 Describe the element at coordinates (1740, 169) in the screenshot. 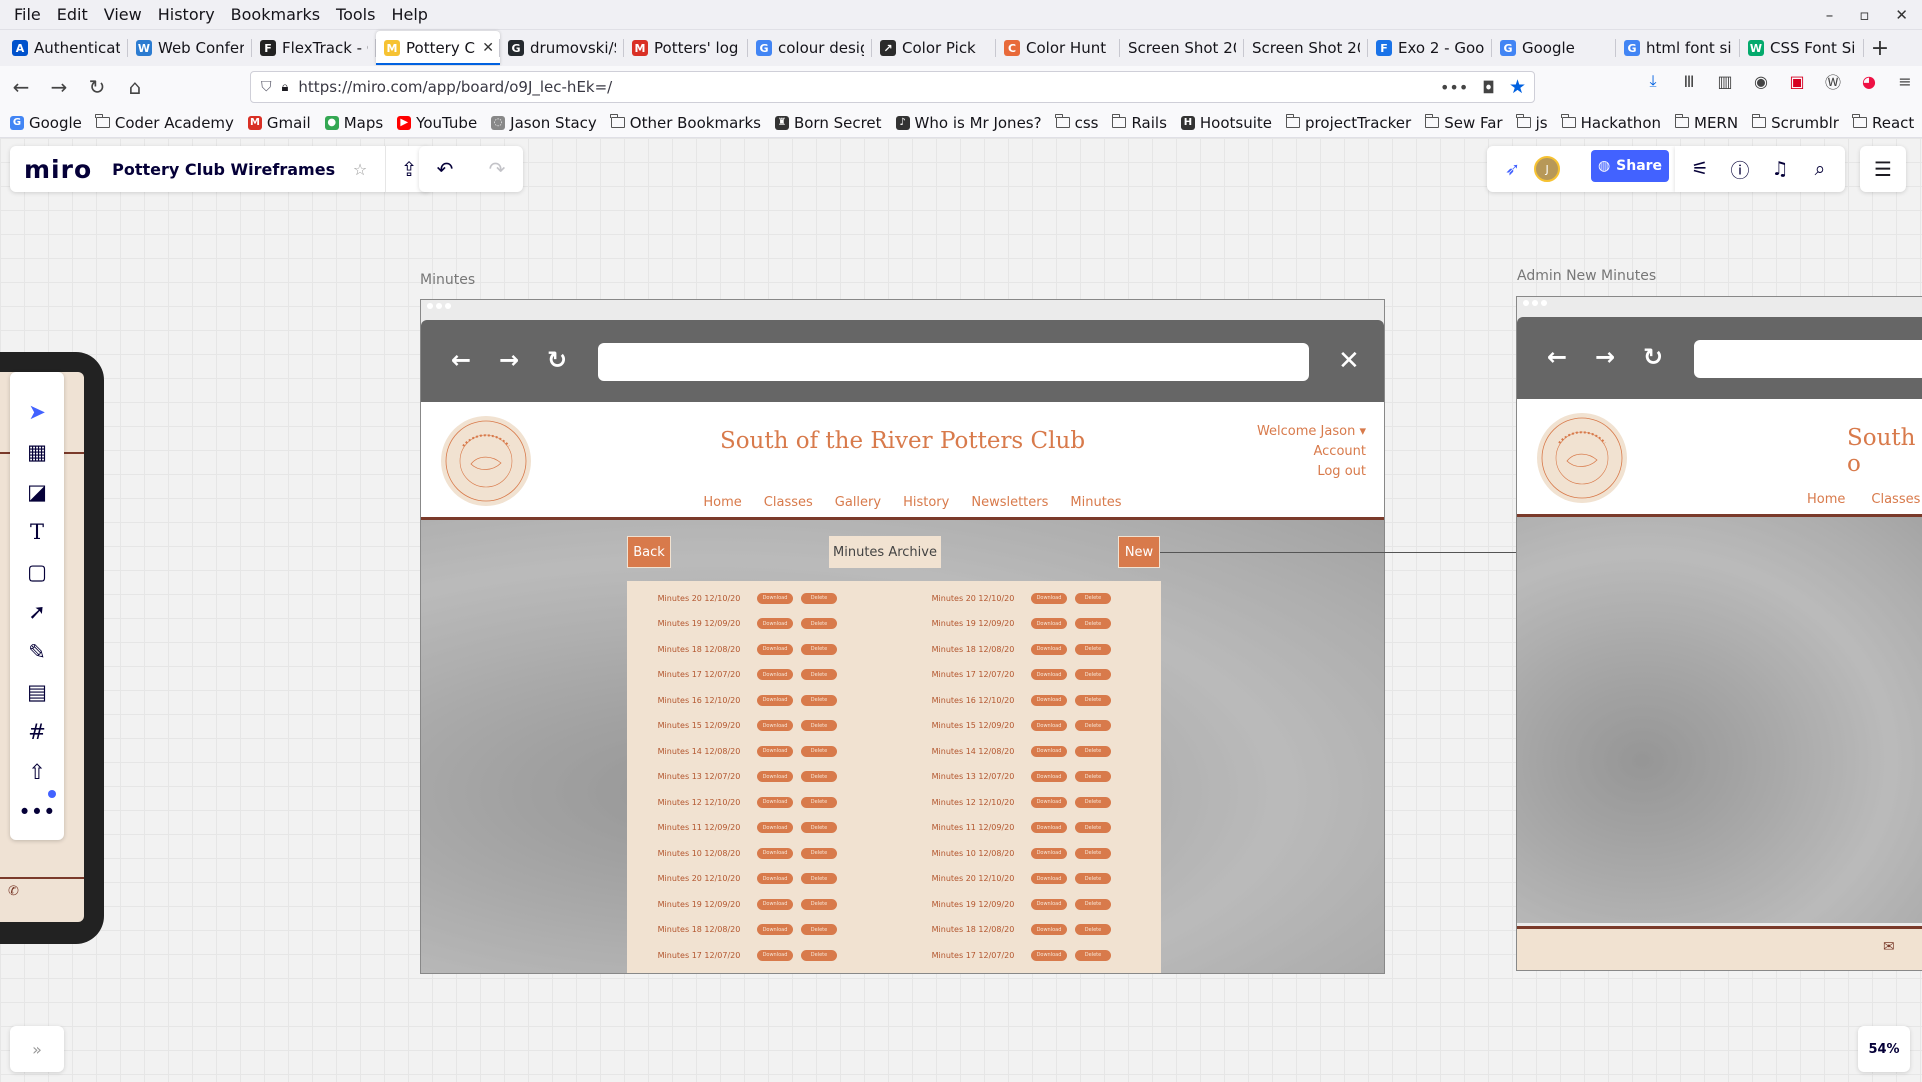

I see `help-icon: ⓘ` at that location.